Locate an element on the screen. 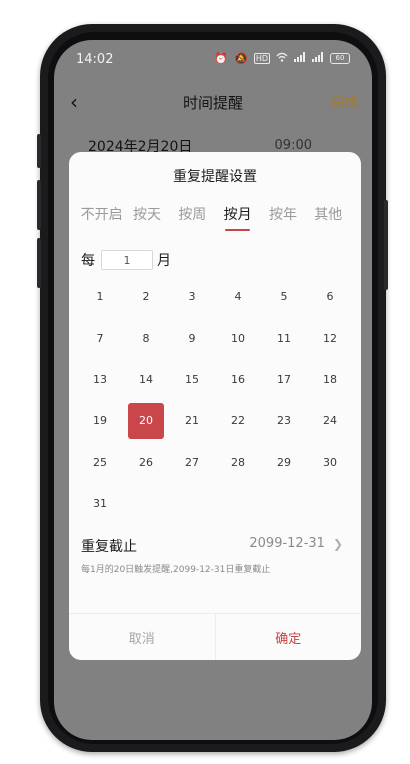 This screenshot has height=764, width=410. day-cell: 14 is located at coordinates (146, 379).